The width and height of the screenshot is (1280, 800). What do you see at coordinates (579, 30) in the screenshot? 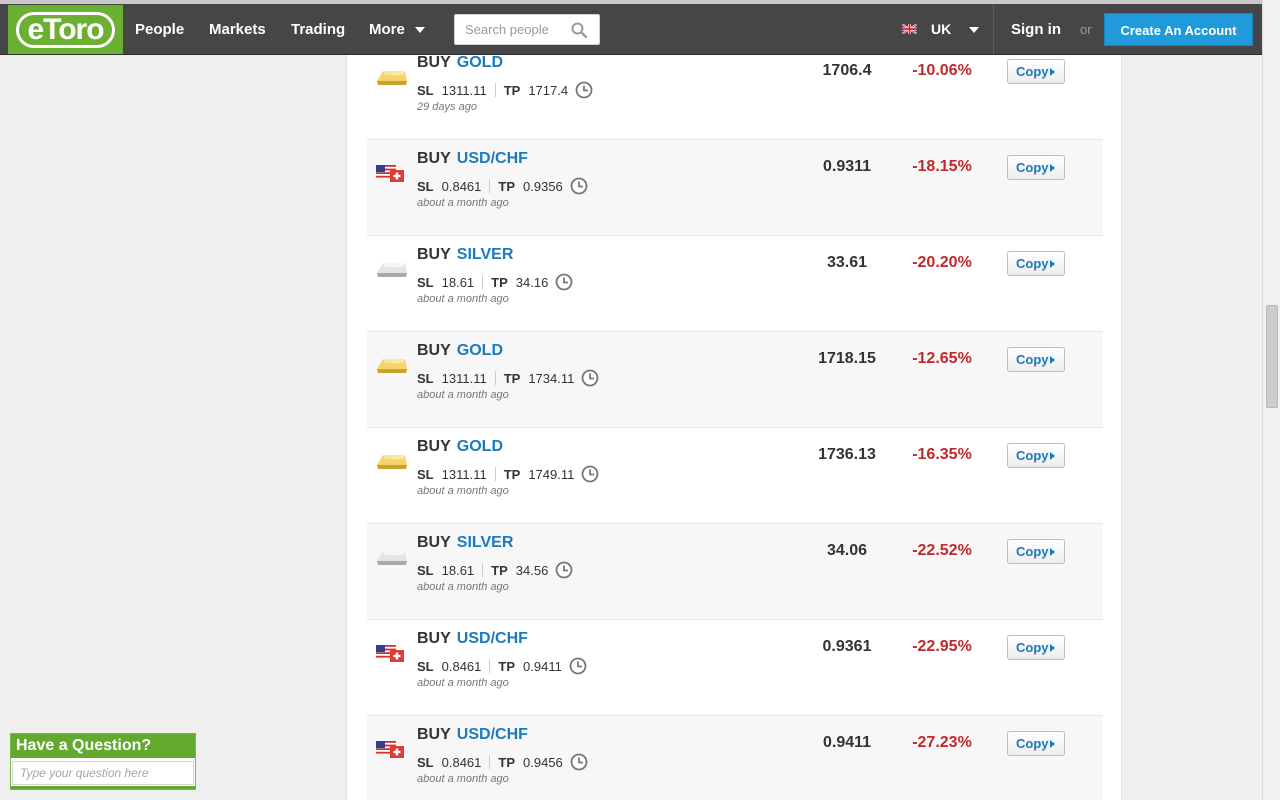
I see `search-icon` at bounding box center [579, 30].